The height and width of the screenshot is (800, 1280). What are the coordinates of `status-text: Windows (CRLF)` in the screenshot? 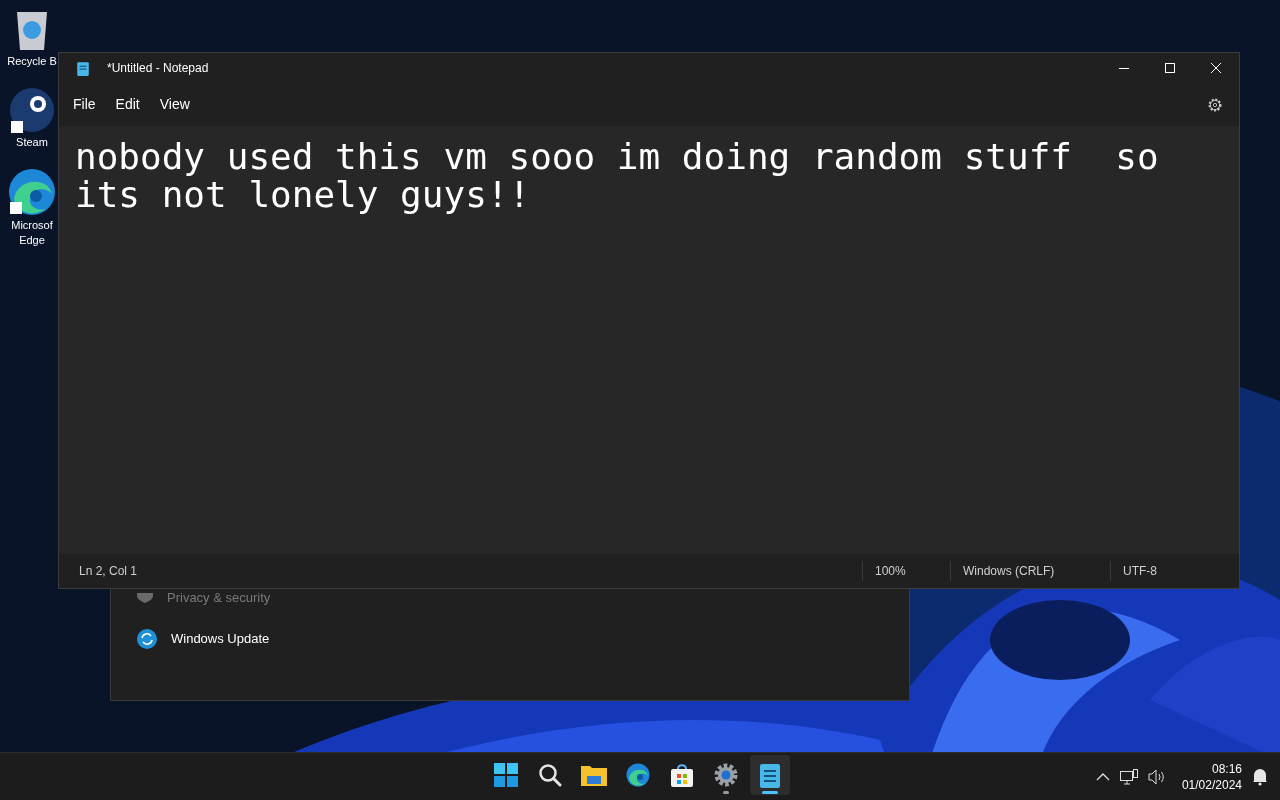 It's located at (1030, 571).